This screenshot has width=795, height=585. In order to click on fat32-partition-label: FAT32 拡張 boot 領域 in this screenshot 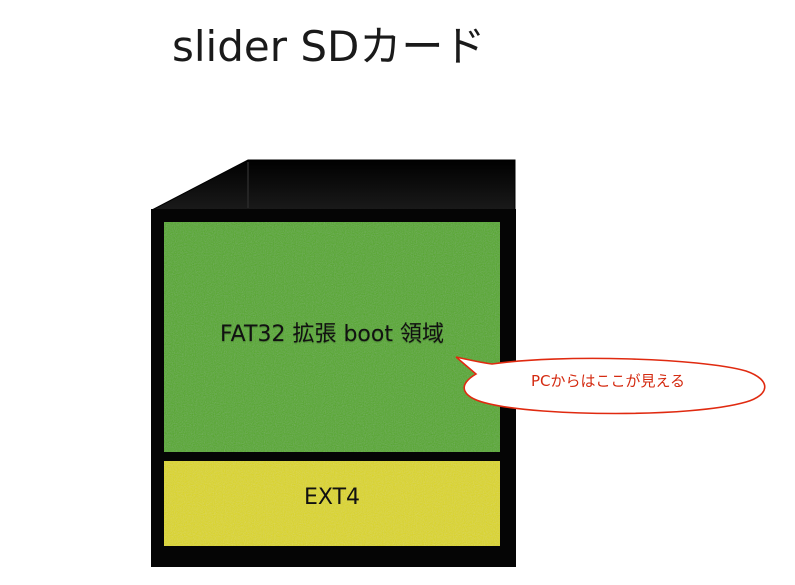, I will do `click(332, 334)`.